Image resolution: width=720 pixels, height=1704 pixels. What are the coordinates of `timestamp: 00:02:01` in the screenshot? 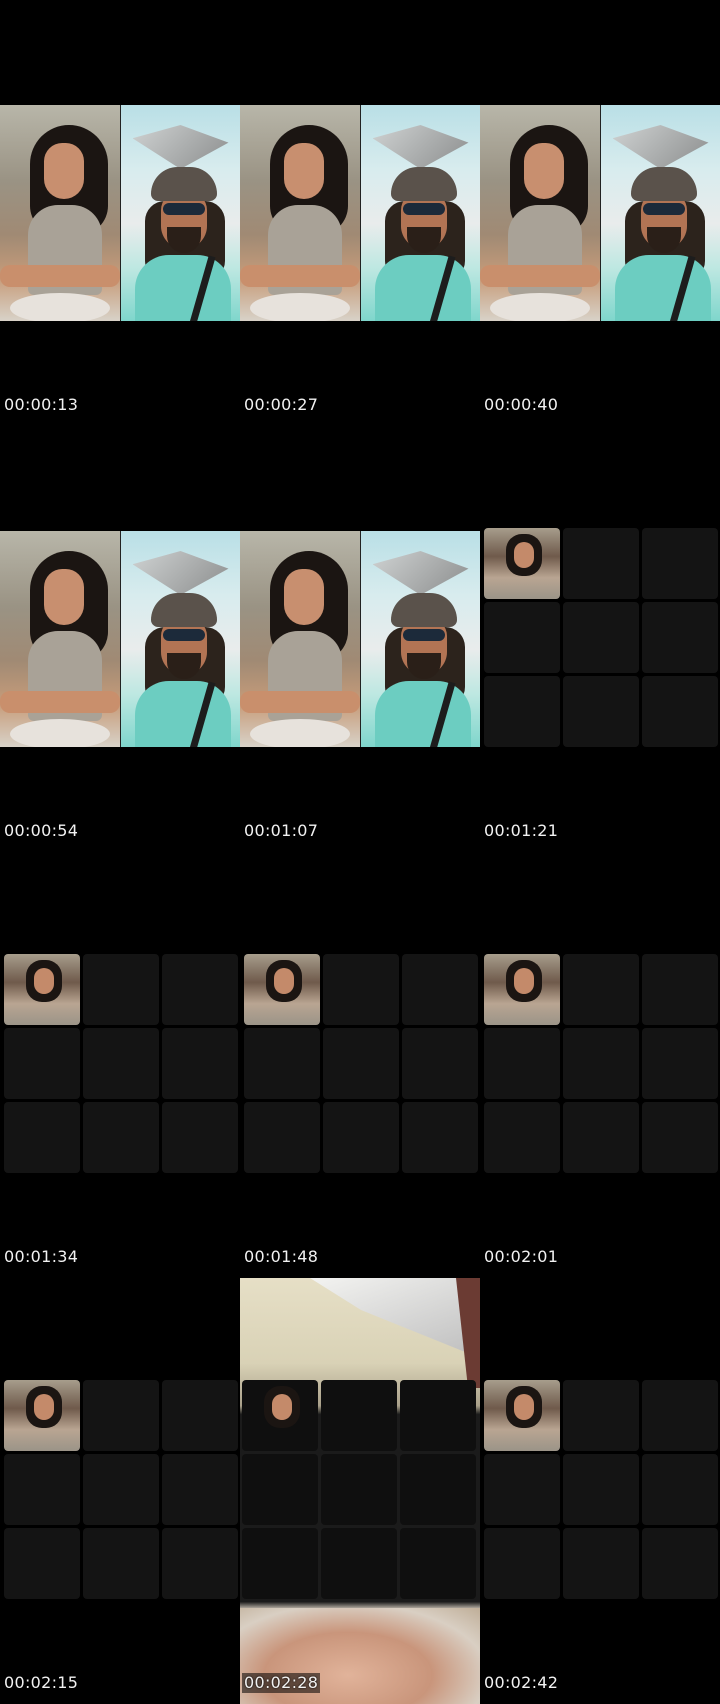 It's located at (521, 1256).